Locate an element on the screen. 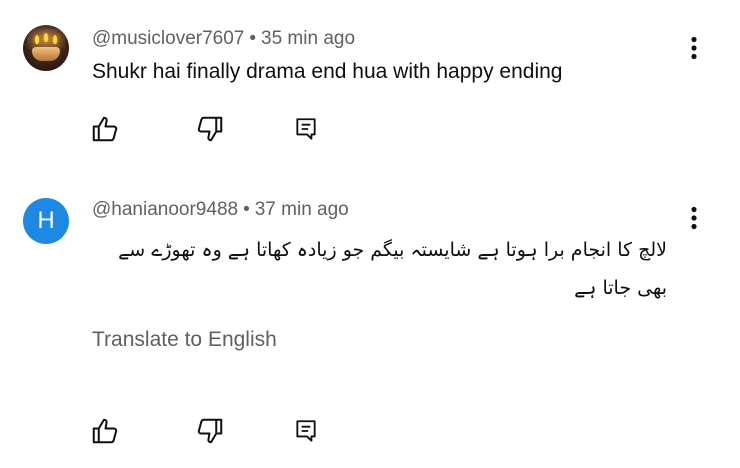 This screenshot has width=740, height=468. comment-author: @hanianoor9488 is located at coordinates (165, 209).